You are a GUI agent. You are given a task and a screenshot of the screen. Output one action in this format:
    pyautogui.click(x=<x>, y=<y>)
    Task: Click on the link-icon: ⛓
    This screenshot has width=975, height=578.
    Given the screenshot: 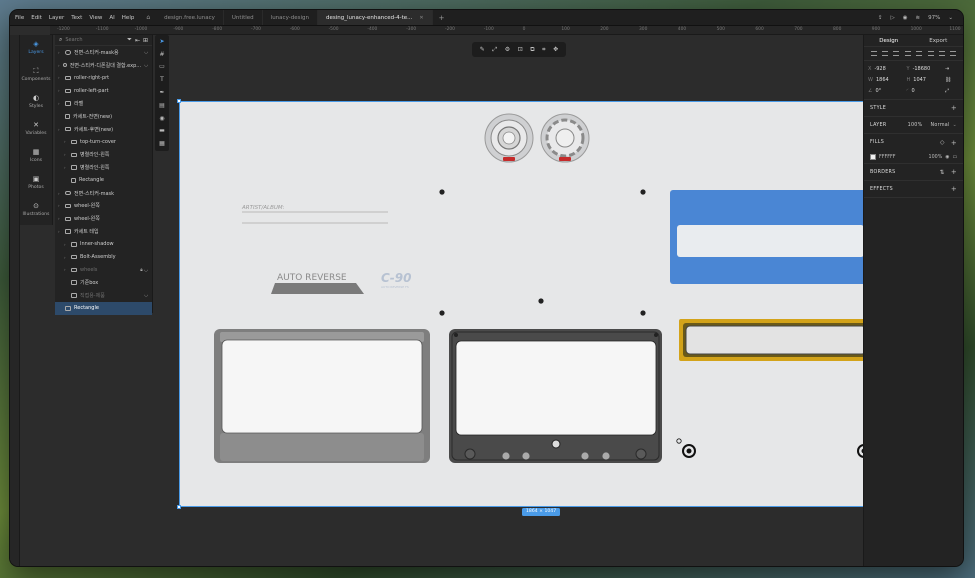 What is the action you would take?
    pyautogui.click(x=952, y=80)
    